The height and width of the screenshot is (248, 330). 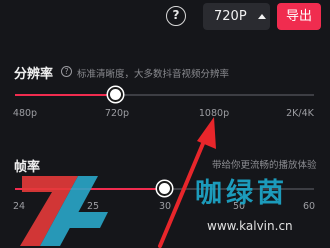 What do you see at coordinates (66, 95) in the screenshot?
I see `resolution-slider-fill` at bounding box center [66, 95].